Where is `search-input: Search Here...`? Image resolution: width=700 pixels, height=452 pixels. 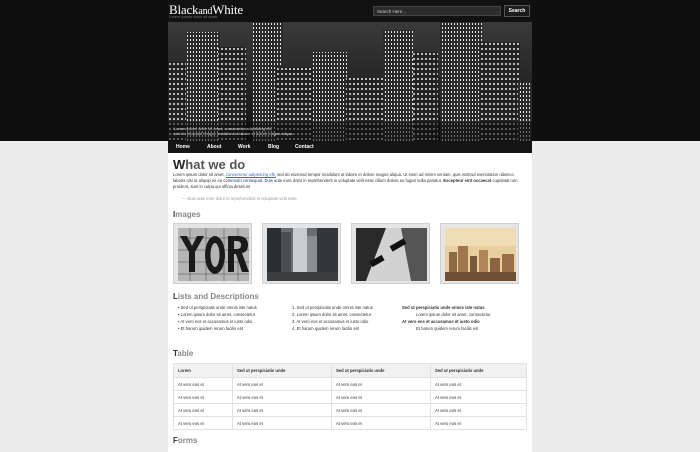 search-input: Search Here... is located at coordinates (437, 11).